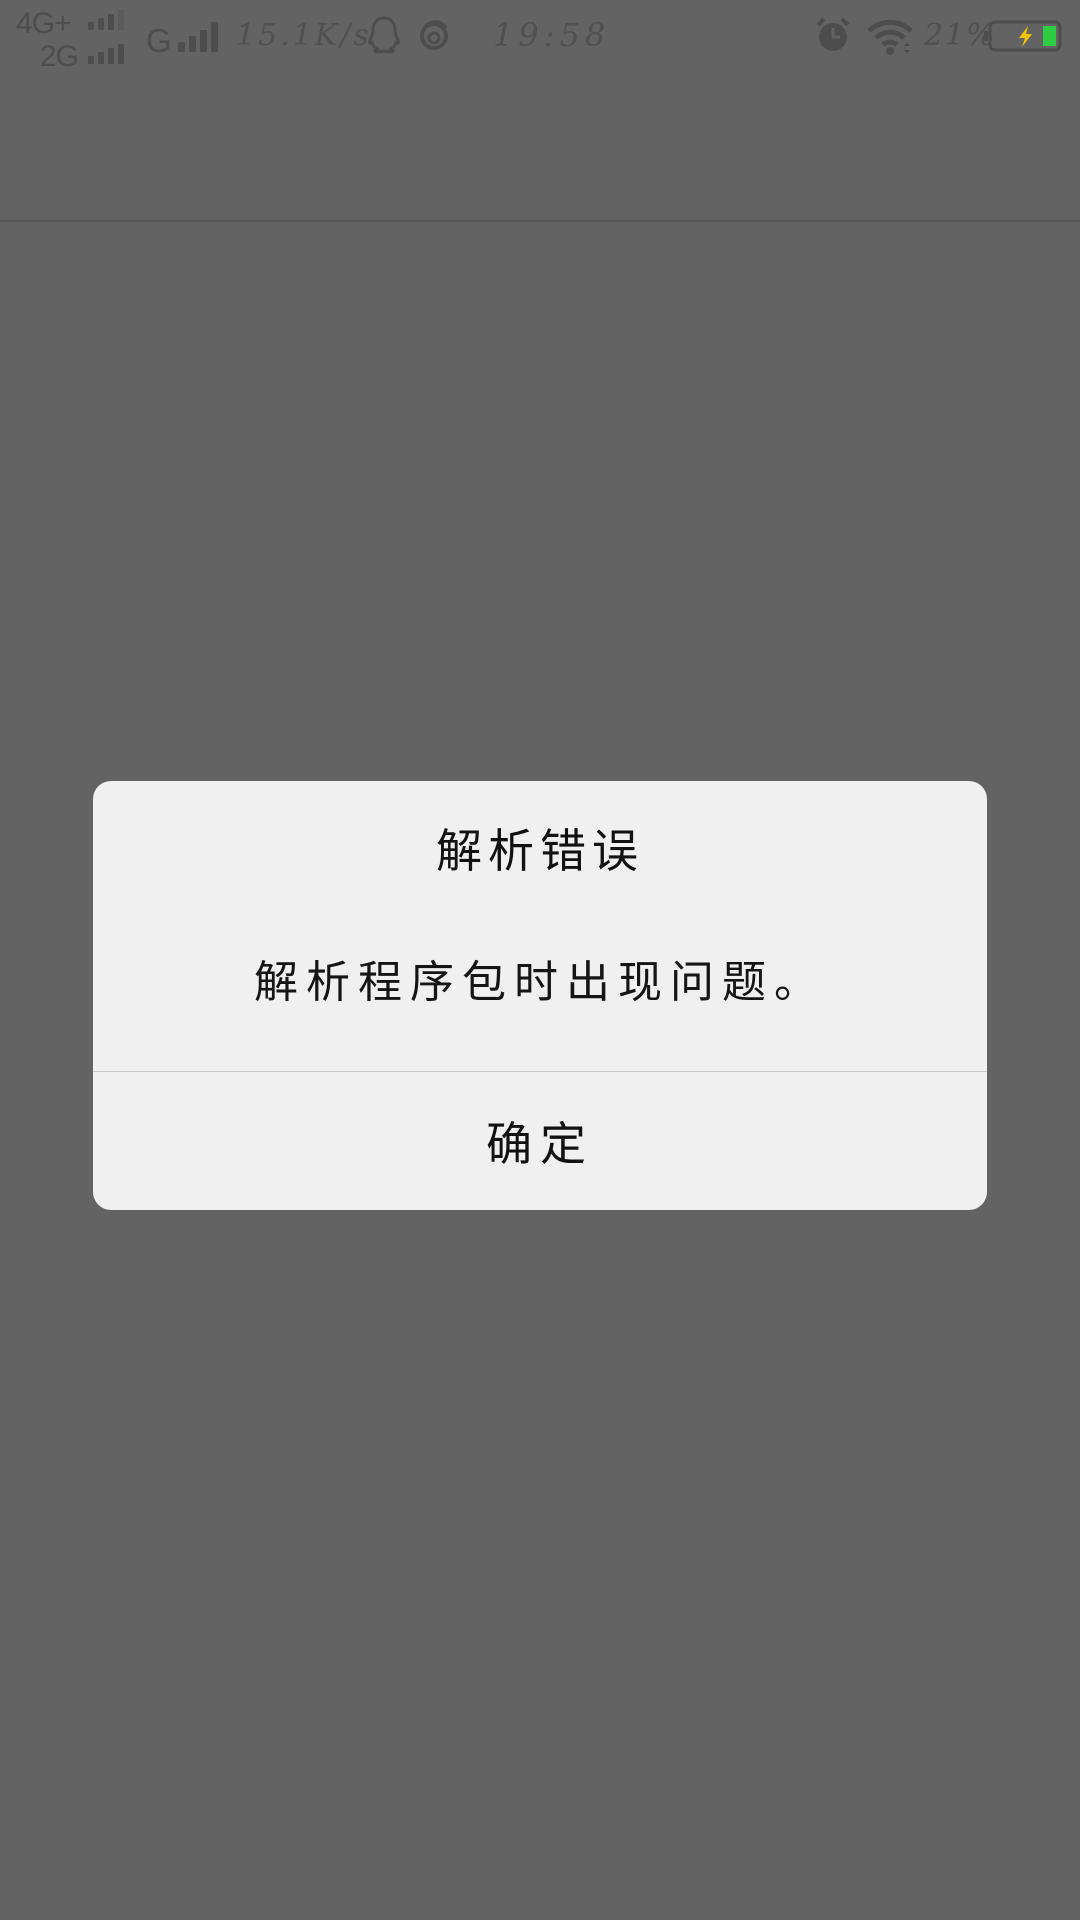 This screenshot has width=1080, height=1920. What do you see at coordinates (1024, 38) in the screenshot?
I see `battery-charging-icon` at bounding box center [1024, 38].